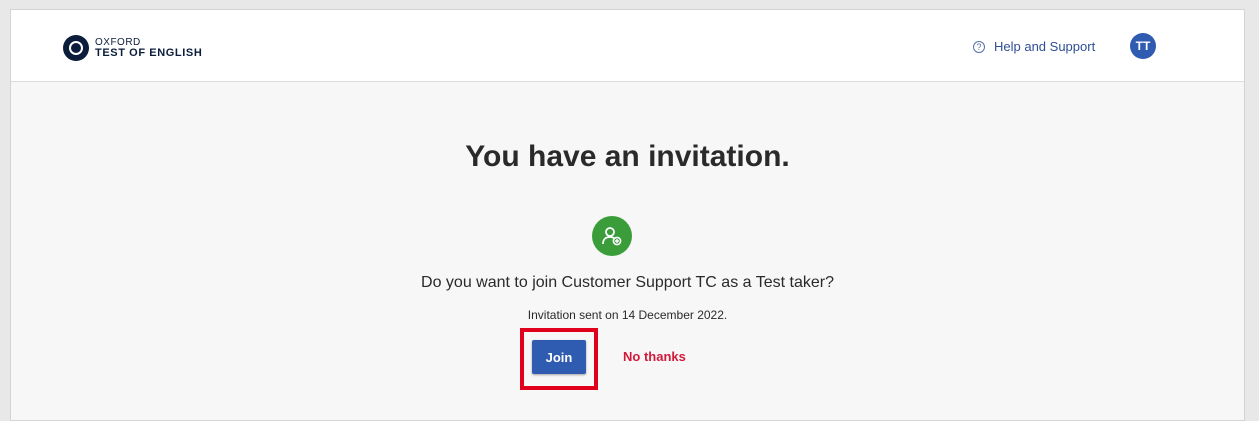  I want to click on avatar: TT, so click(1143, 46).